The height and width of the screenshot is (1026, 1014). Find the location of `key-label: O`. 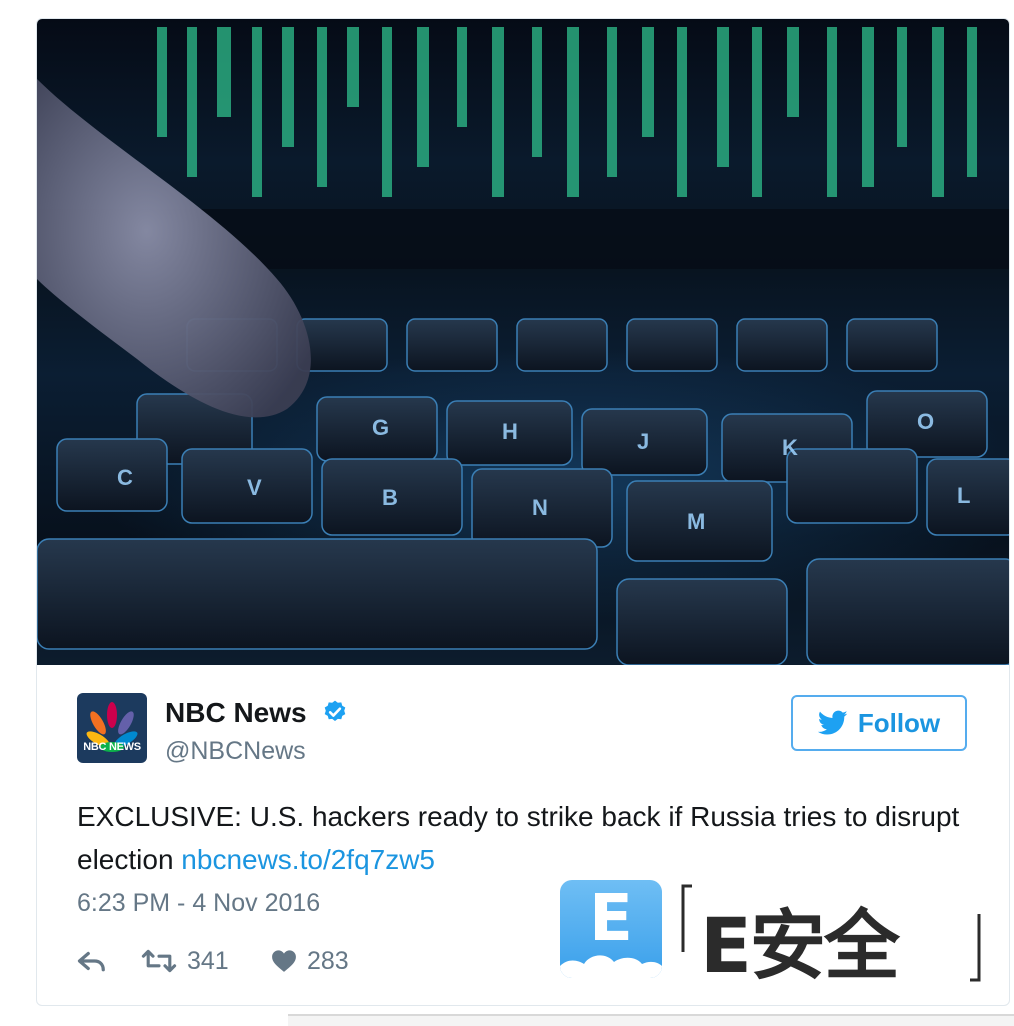

key-label: O is located at coordinates (925, 421).